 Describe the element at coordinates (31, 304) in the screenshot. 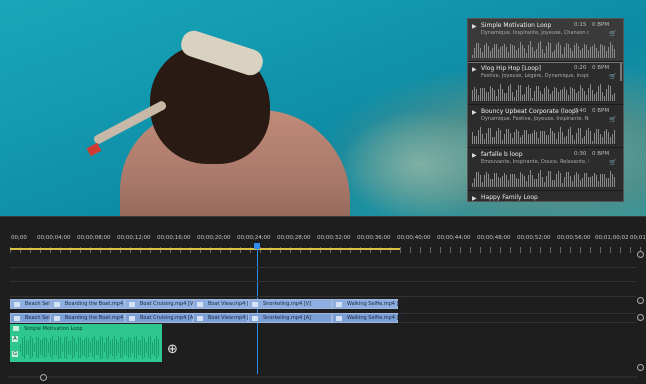

I see `video-clip: Beach Selfi` at that location.